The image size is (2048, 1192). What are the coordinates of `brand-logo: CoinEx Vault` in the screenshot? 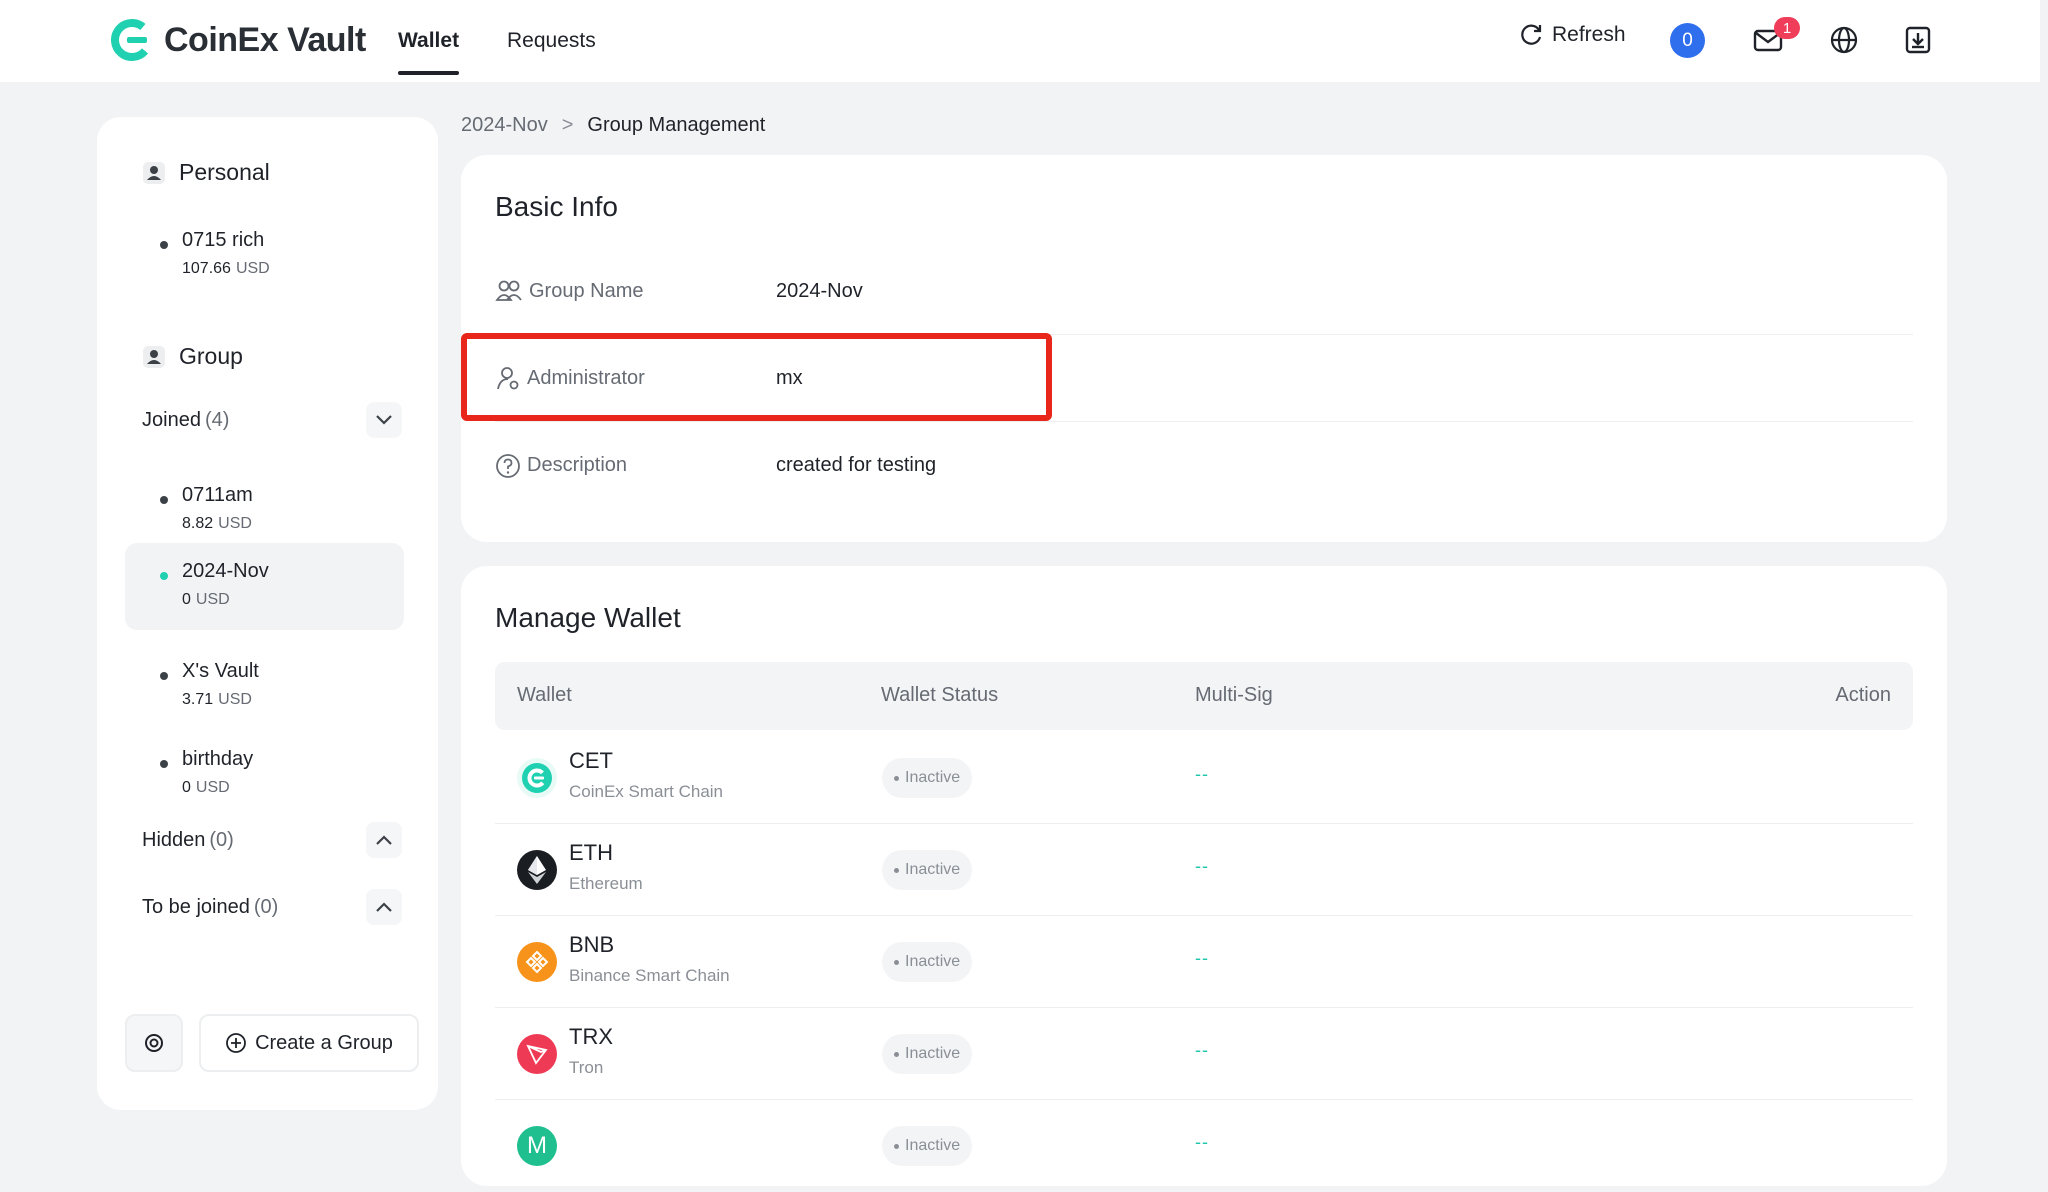 It's located at (238, 40).